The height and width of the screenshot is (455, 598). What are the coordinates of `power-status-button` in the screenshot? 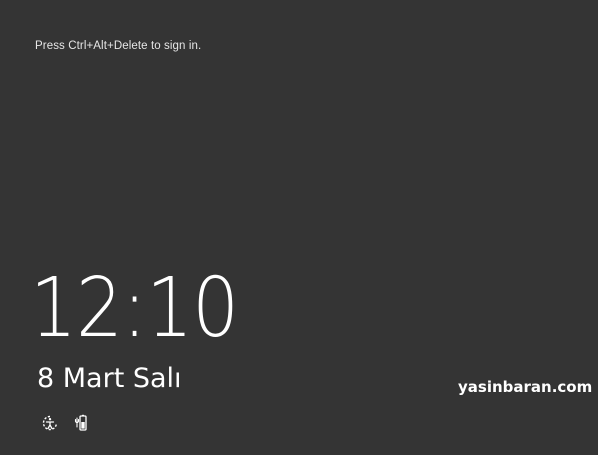 It's located at (81, 423).